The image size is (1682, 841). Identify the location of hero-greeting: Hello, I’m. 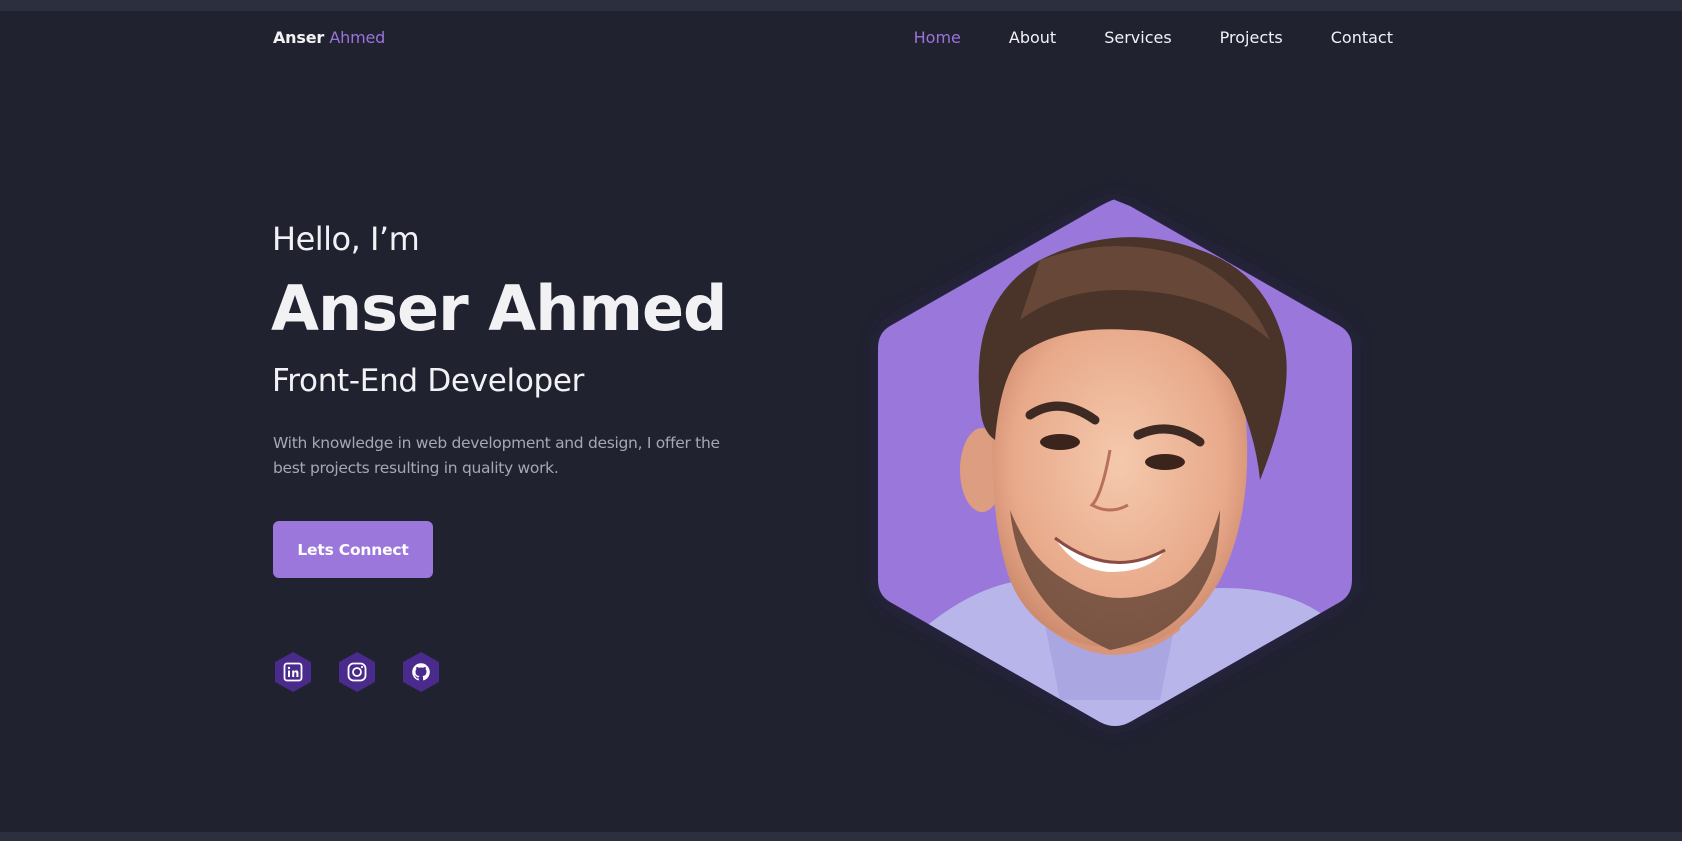
(346, 239).